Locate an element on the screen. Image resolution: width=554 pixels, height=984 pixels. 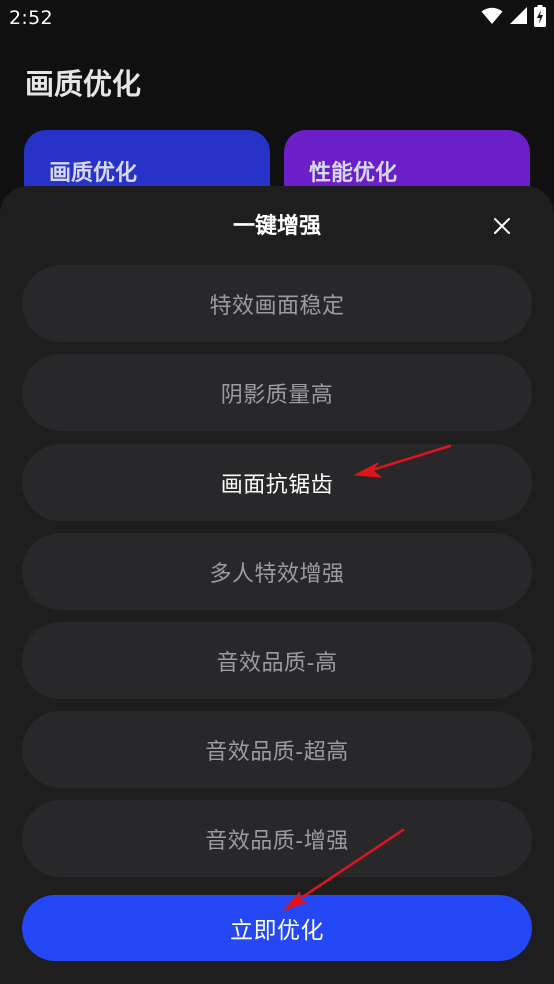
option-audio-enhanced: 音效品质-增强 is located at coordinates (277, 838).